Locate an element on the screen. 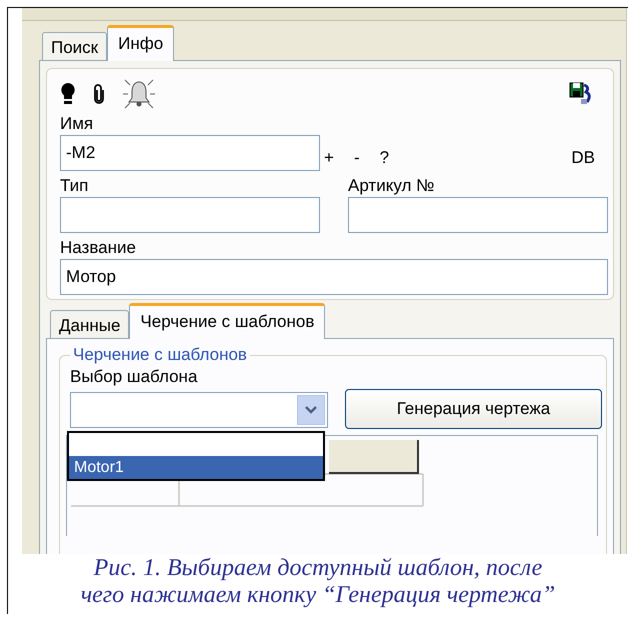  field-label: Тип is located at coordinates (75, 186).